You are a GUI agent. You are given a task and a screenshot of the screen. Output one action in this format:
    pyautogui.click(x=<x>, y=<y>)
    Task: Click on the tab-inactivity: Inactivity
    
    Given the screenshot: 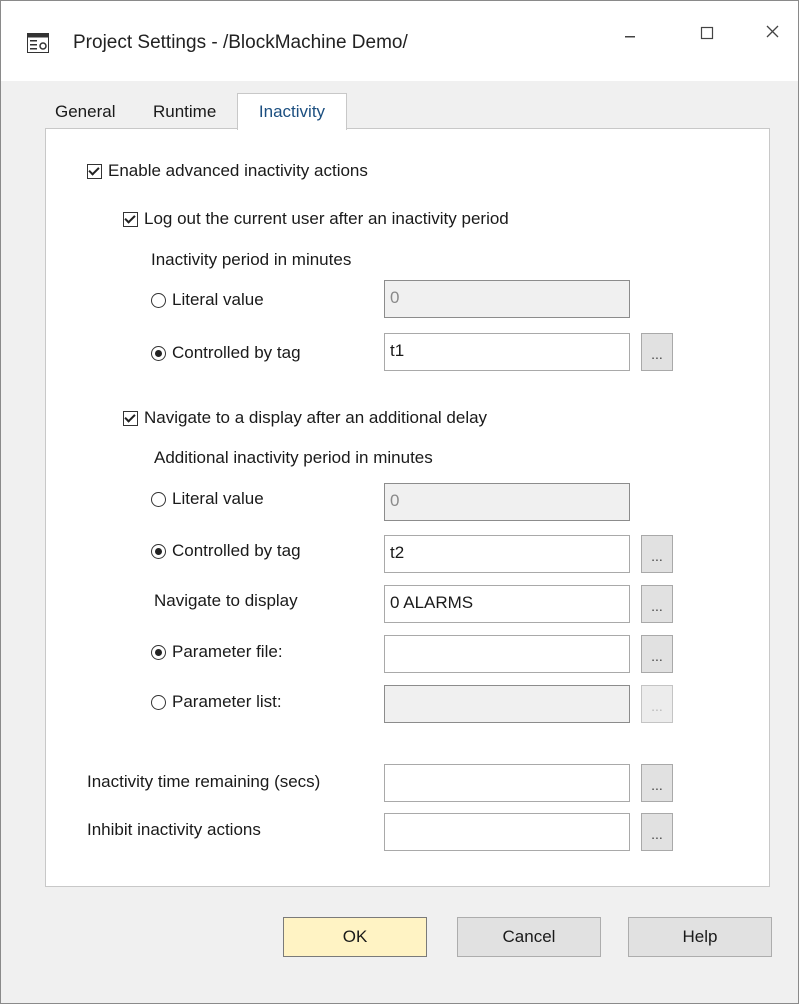 What is the action you would take?
    pyautogui.click(x=292, y=111)
    